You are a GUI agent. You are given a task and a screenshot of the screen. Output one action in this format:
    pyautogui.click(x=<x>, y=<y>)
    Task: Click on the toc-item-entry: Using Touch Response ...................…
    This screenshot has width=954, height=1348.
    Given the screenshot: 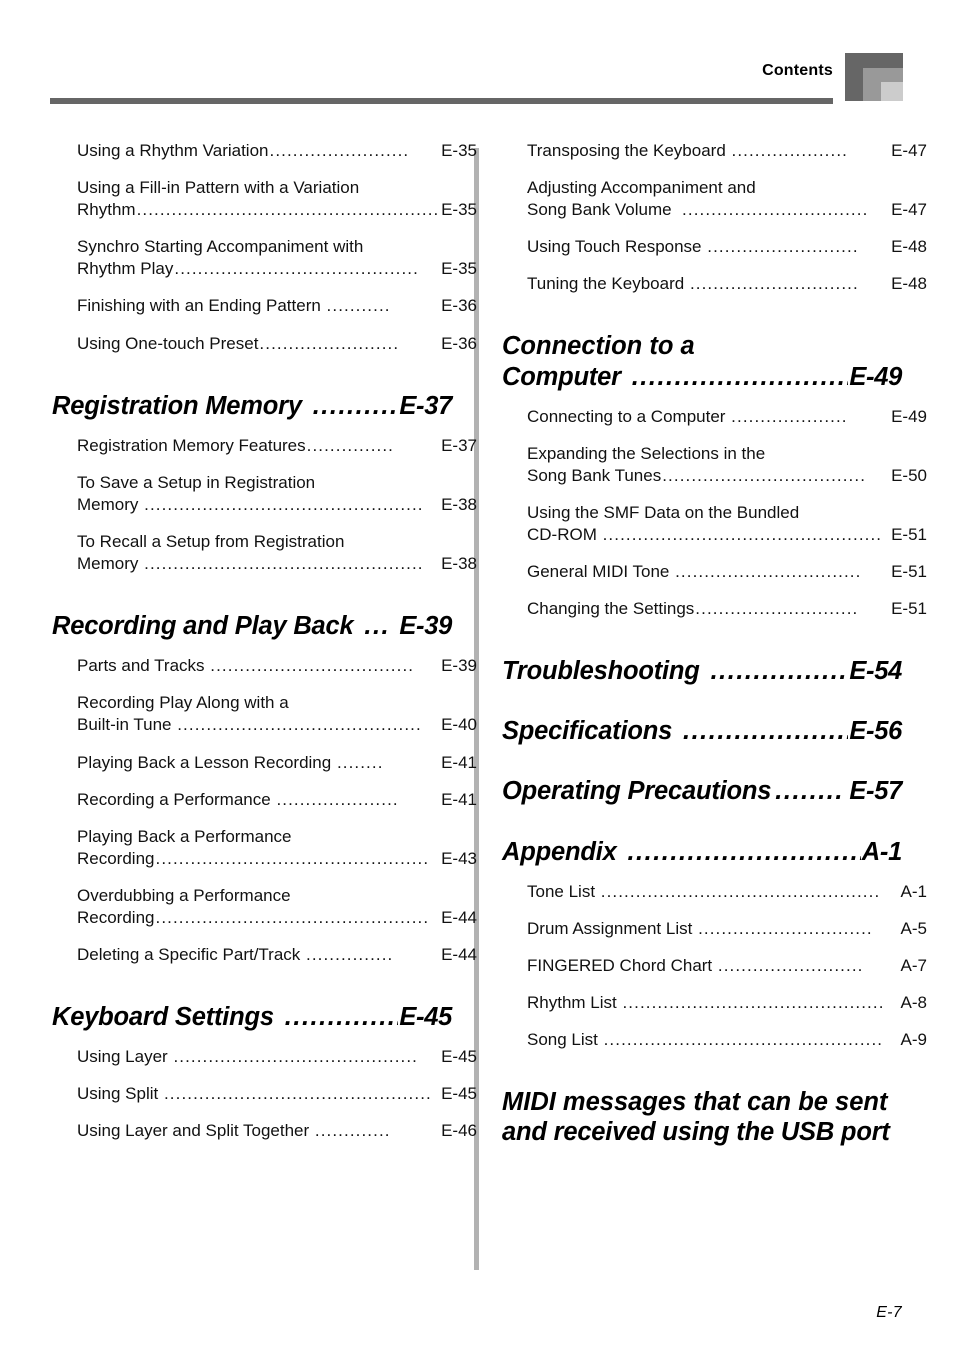 What is the action you would take?
    pyautogui.click(x=727, y=247)
    